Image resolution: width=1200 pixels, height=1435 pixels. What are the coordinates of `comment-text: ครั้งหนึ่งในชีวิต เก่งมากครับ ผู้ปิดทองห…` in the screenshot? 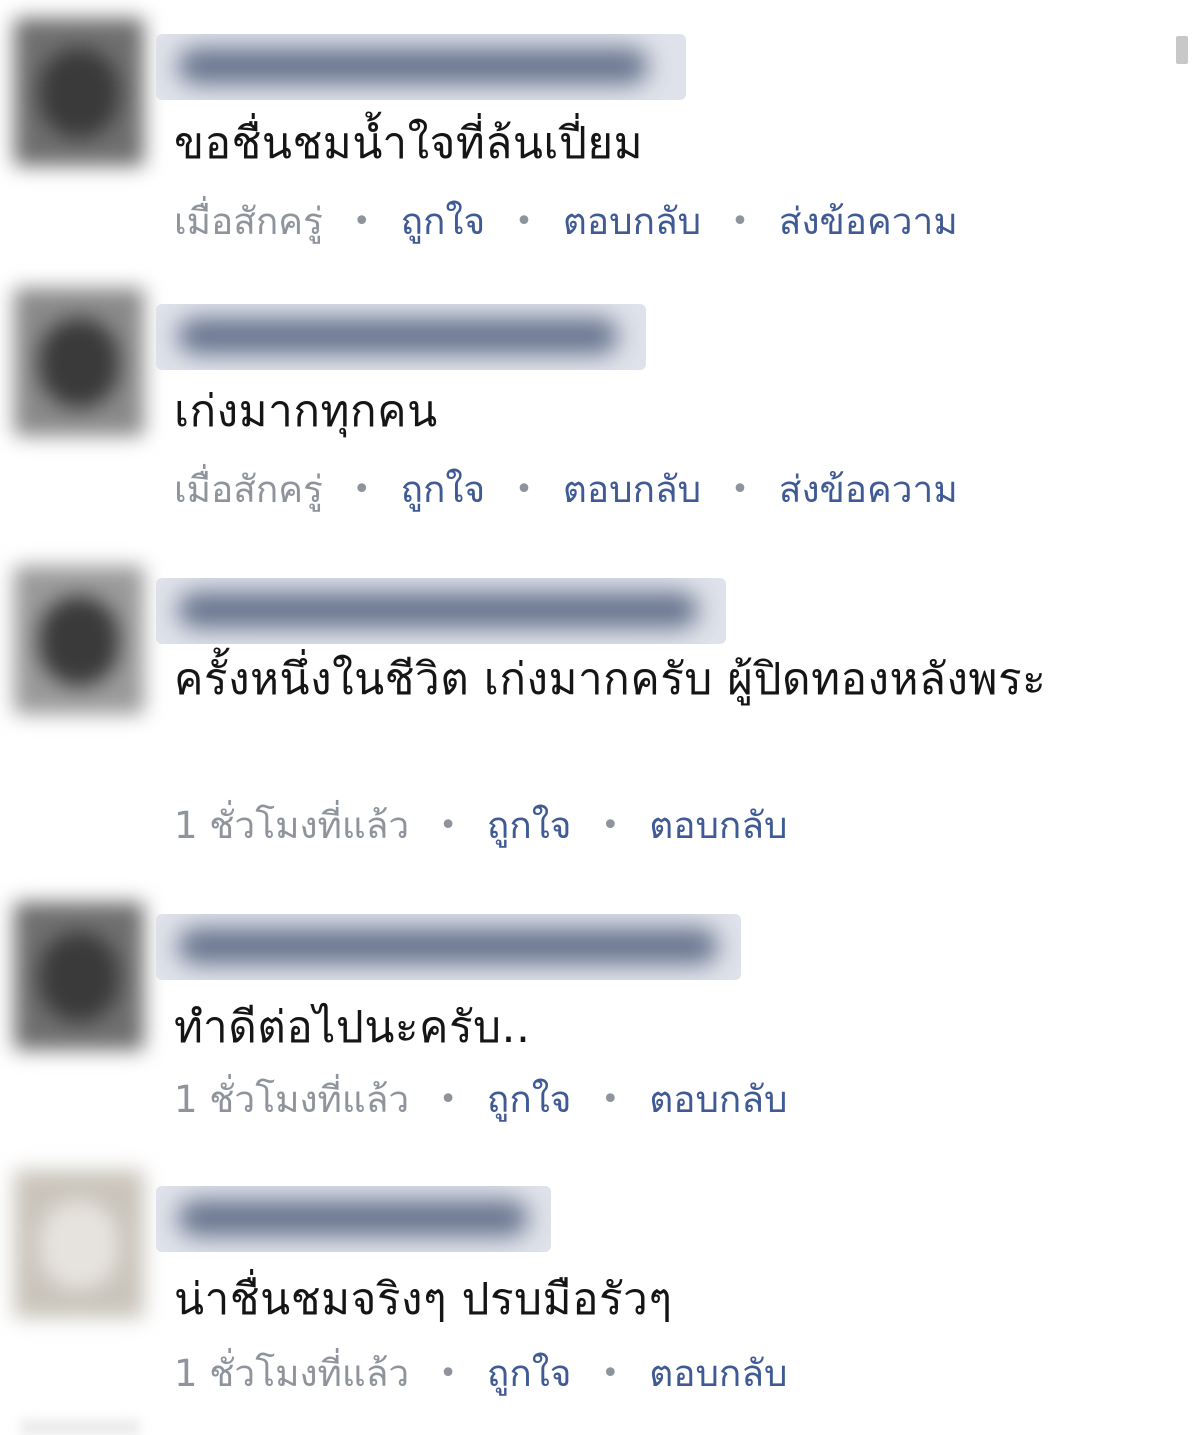 It's located at (610, 679).